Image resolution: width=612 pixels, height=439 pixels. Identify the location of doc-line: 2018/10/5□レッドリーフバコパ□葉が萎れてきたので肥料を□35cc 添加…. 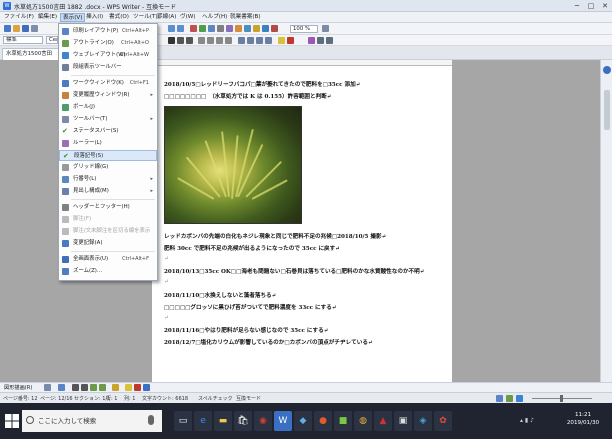
(262, 84).